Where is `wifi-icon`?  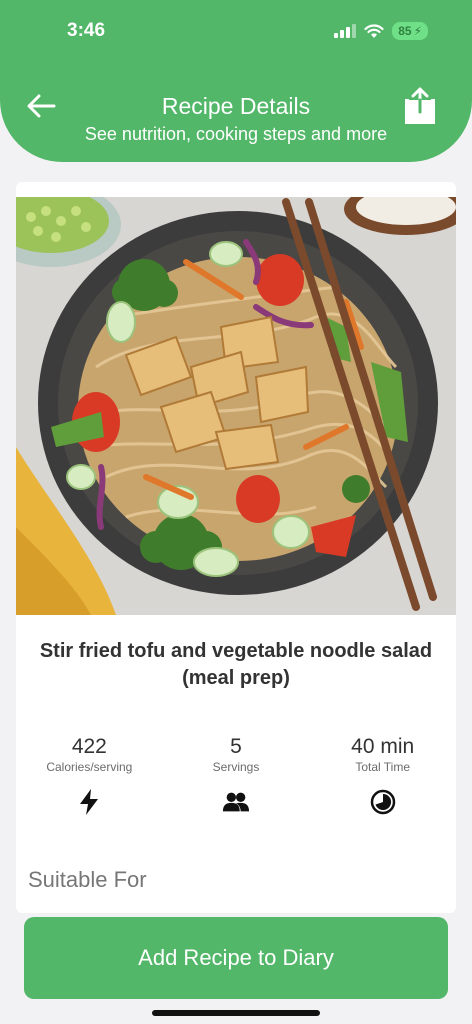 wifi-icon is located at coordinates (374, 31).